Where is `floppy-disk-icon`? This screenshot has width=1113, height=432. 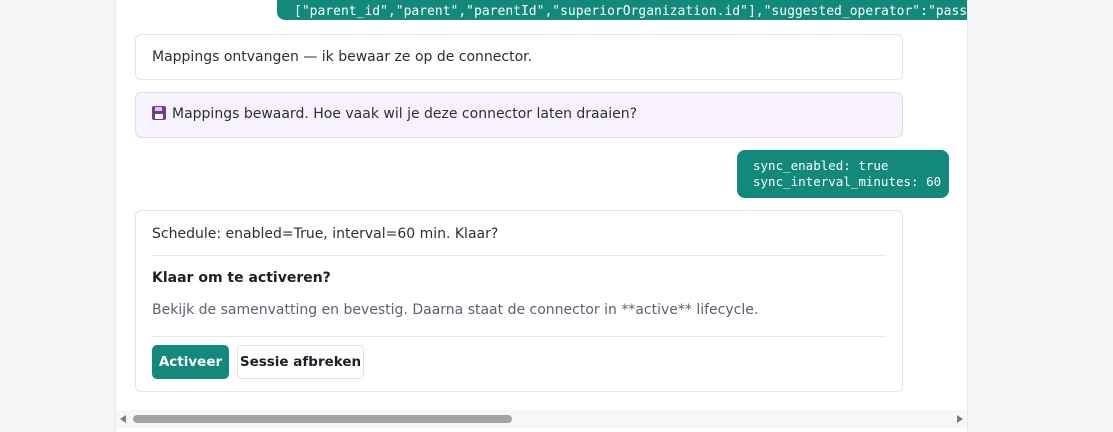
floppy-disk-icon is located at coordinates (159, 113).